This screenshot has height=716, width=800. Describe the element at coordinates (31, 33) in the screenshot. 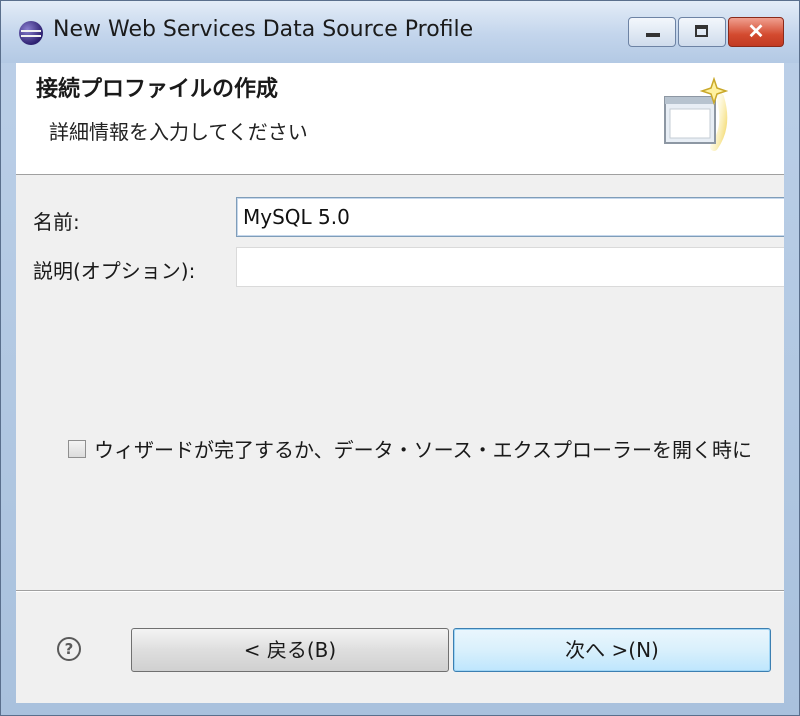

I see `eclipse-icon` at that location.